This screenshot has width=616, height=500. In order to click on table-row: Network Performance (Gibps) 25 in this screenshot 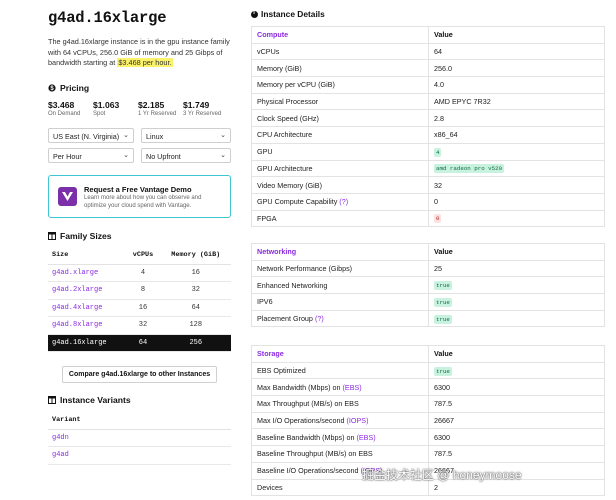, I will do `click(428, 268)`.